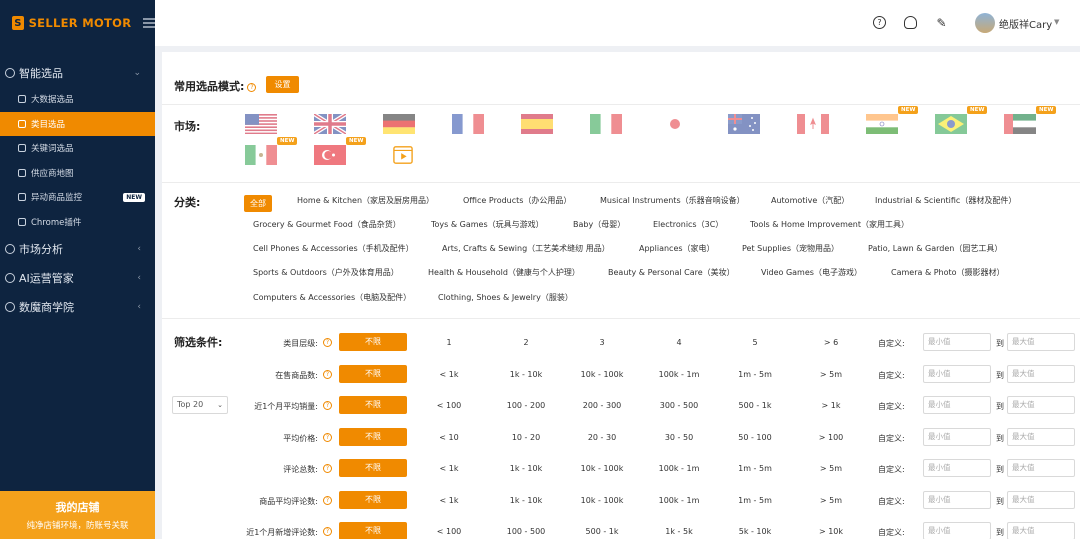 The height and width of the screenshot is (539, 1080). I want to click on category-item: Arts, Crafts & Sewing（工艺美术缝纫 用品）, so click(526, 248).